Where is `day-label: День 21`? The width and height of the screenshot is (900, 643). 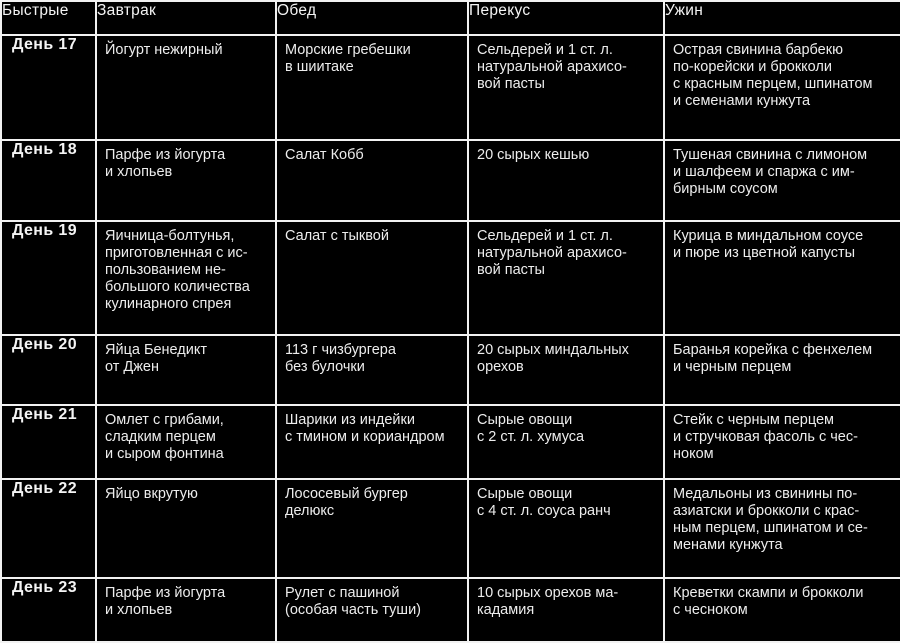
day-label: День 21 is located at coordinates (45, 414).